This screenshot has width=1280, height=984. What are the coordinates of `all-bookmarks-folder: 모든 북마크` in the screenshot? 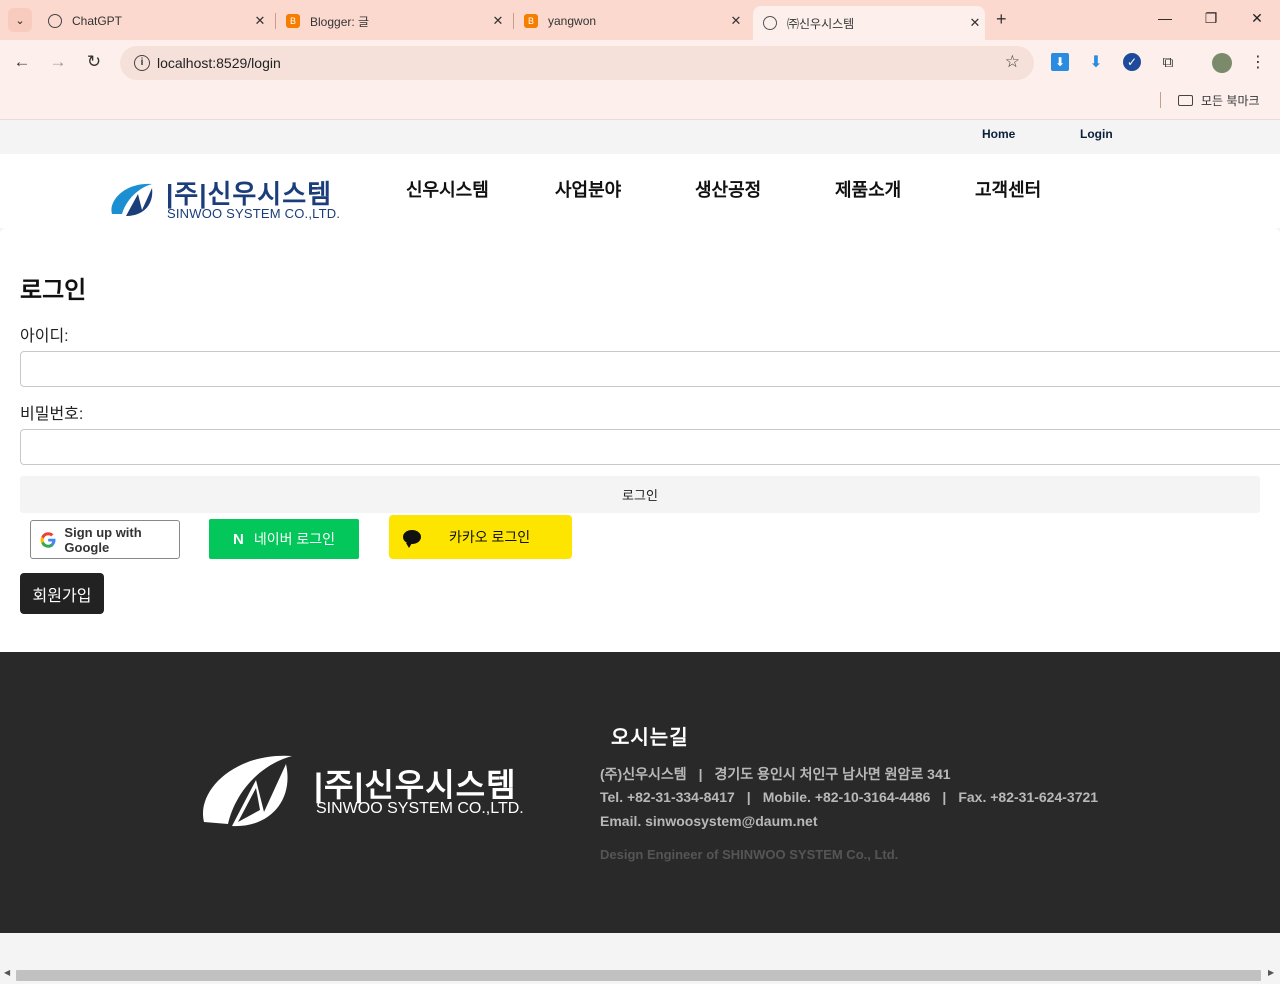 It's located at (1219, 100).